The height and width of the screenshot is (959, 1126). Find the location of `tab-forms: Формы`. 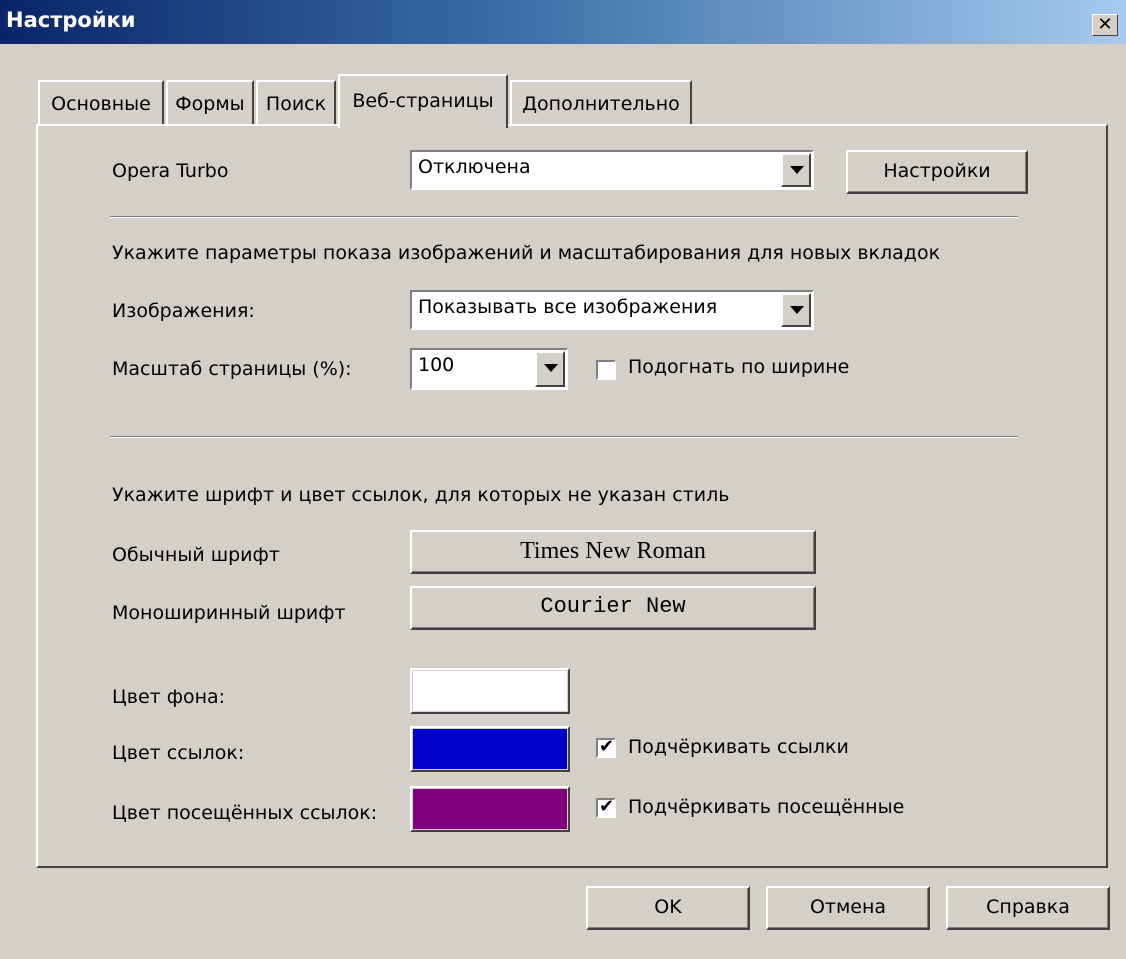

tab-forms: Формы is located at coordinates (210, 103).